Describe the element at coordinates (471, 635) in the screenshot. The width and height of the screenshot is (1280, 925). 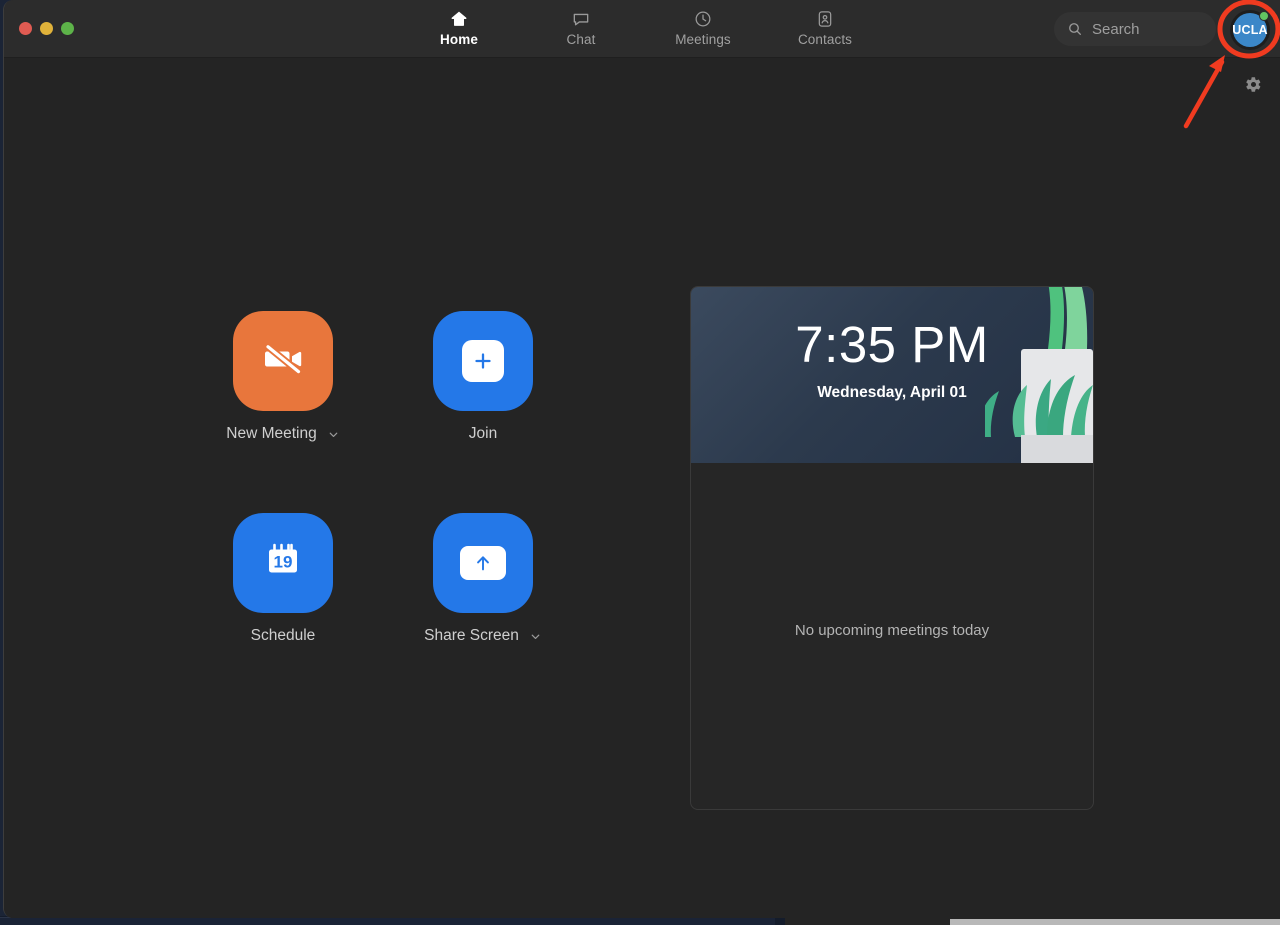
I see `share-screen-label: Share Screen` at that location.